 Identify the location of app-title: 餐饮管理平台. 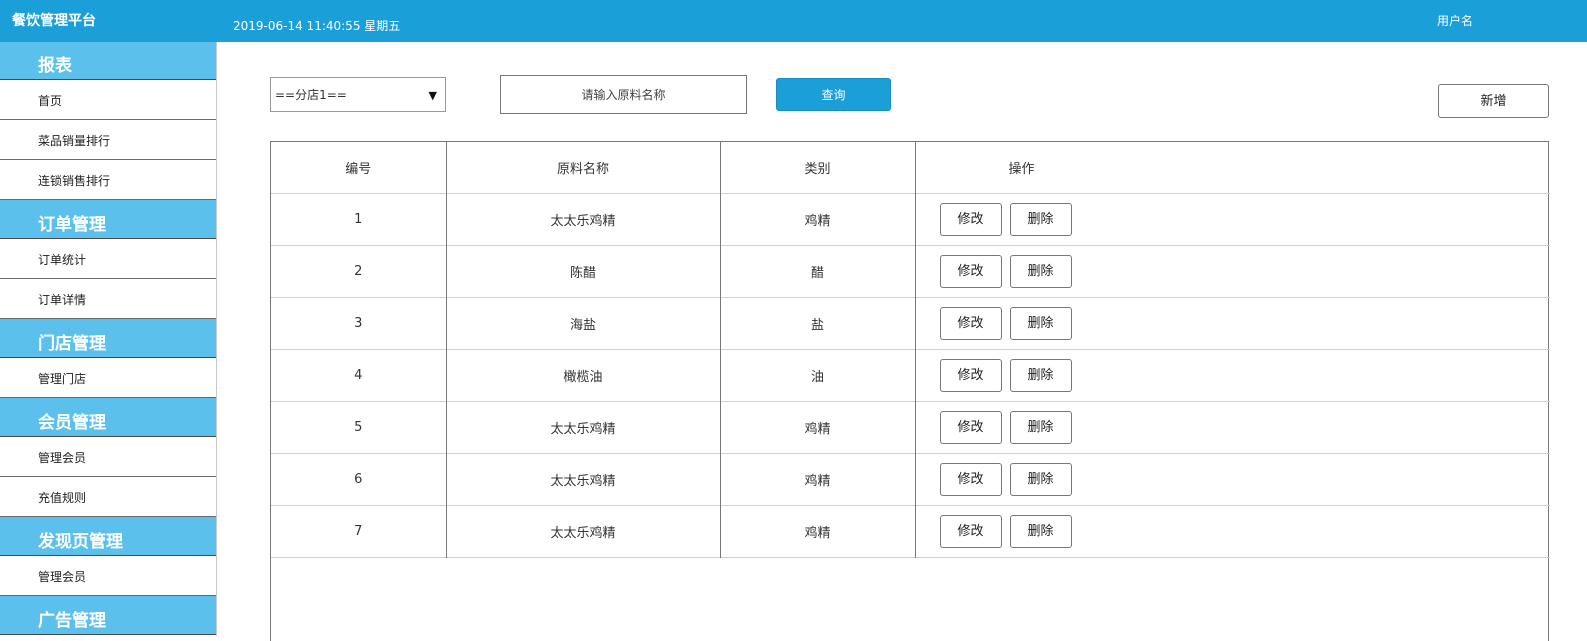
(54, 21).